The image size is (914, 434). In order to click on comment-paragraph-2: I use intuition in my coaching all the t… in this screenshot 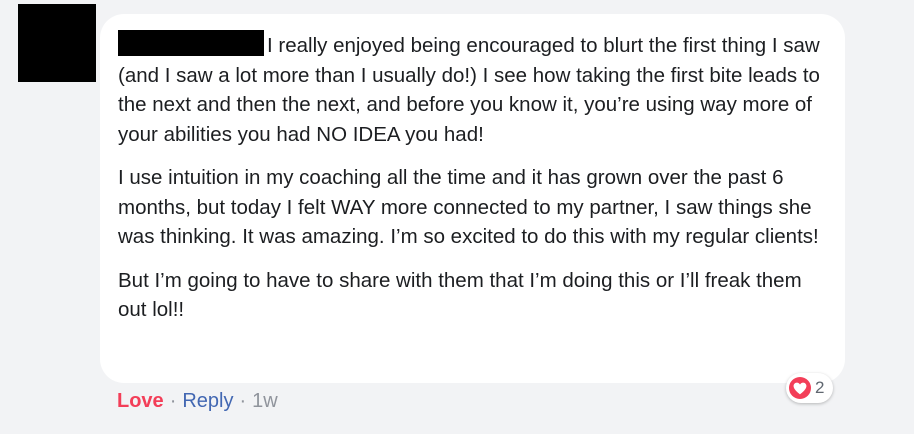, I will do `click(468, 207)`.